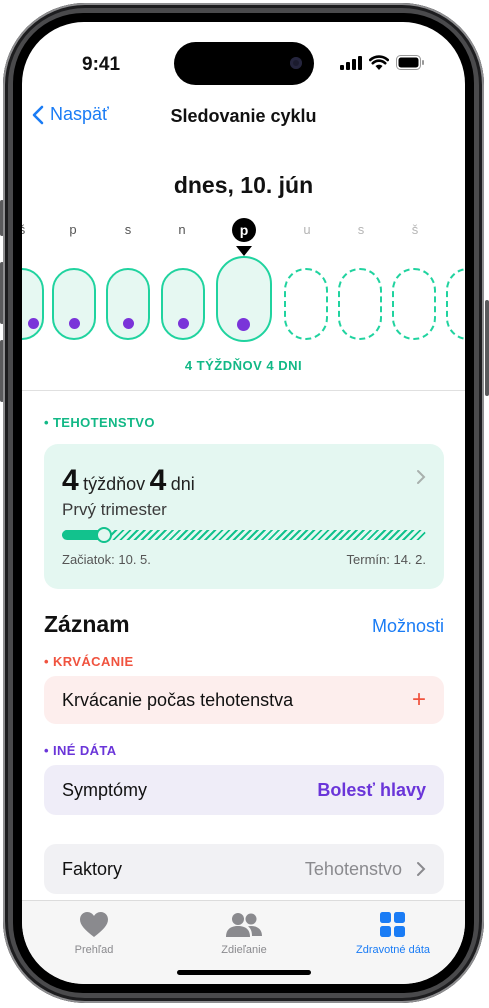 This screenshot has height=1008, width=489. I want to click on day-label-2: s, so click(128, 229).